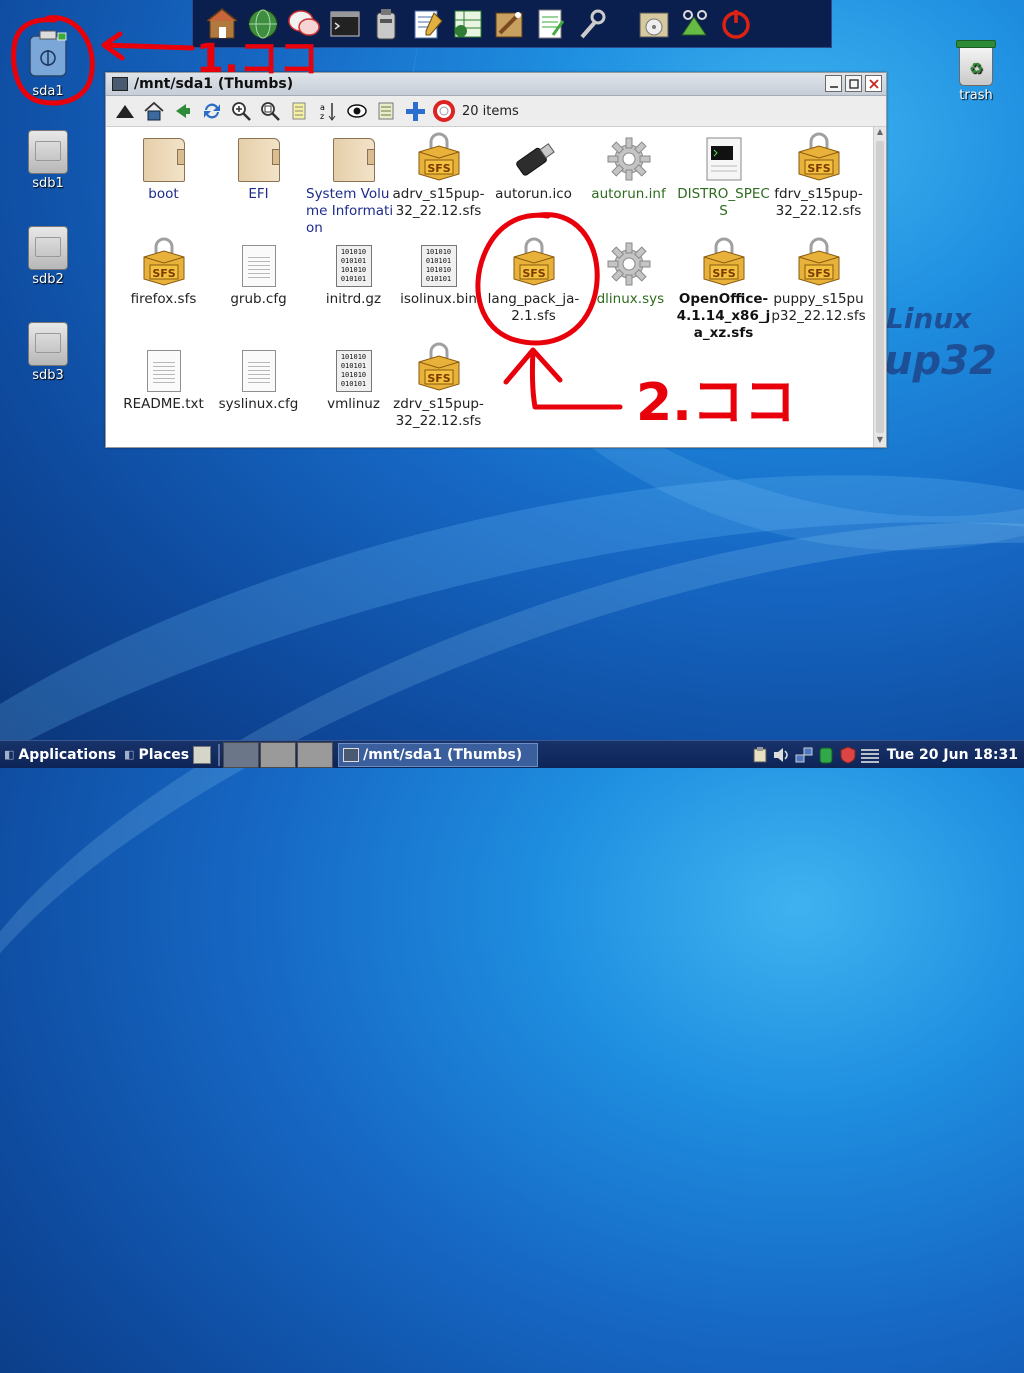 The height and width of the screenshot is (1373, 1024). I want to click on zoom-in-icon, so click(241, 111).